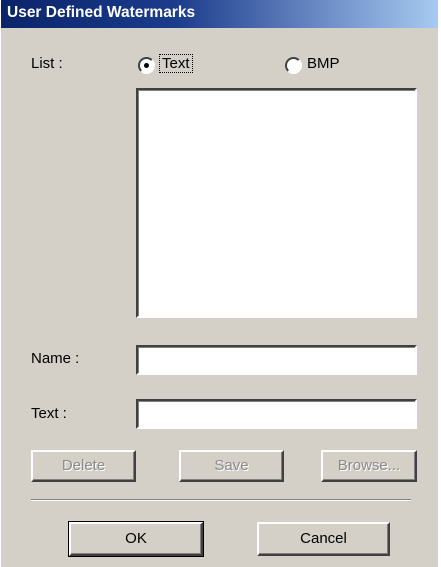 This screenshot has height=567, width=441. What do you see at coordinates (219, 14) in the screenshot?
I see `title-bar: User Defined Watermarks` at bounding box center [219, 14].